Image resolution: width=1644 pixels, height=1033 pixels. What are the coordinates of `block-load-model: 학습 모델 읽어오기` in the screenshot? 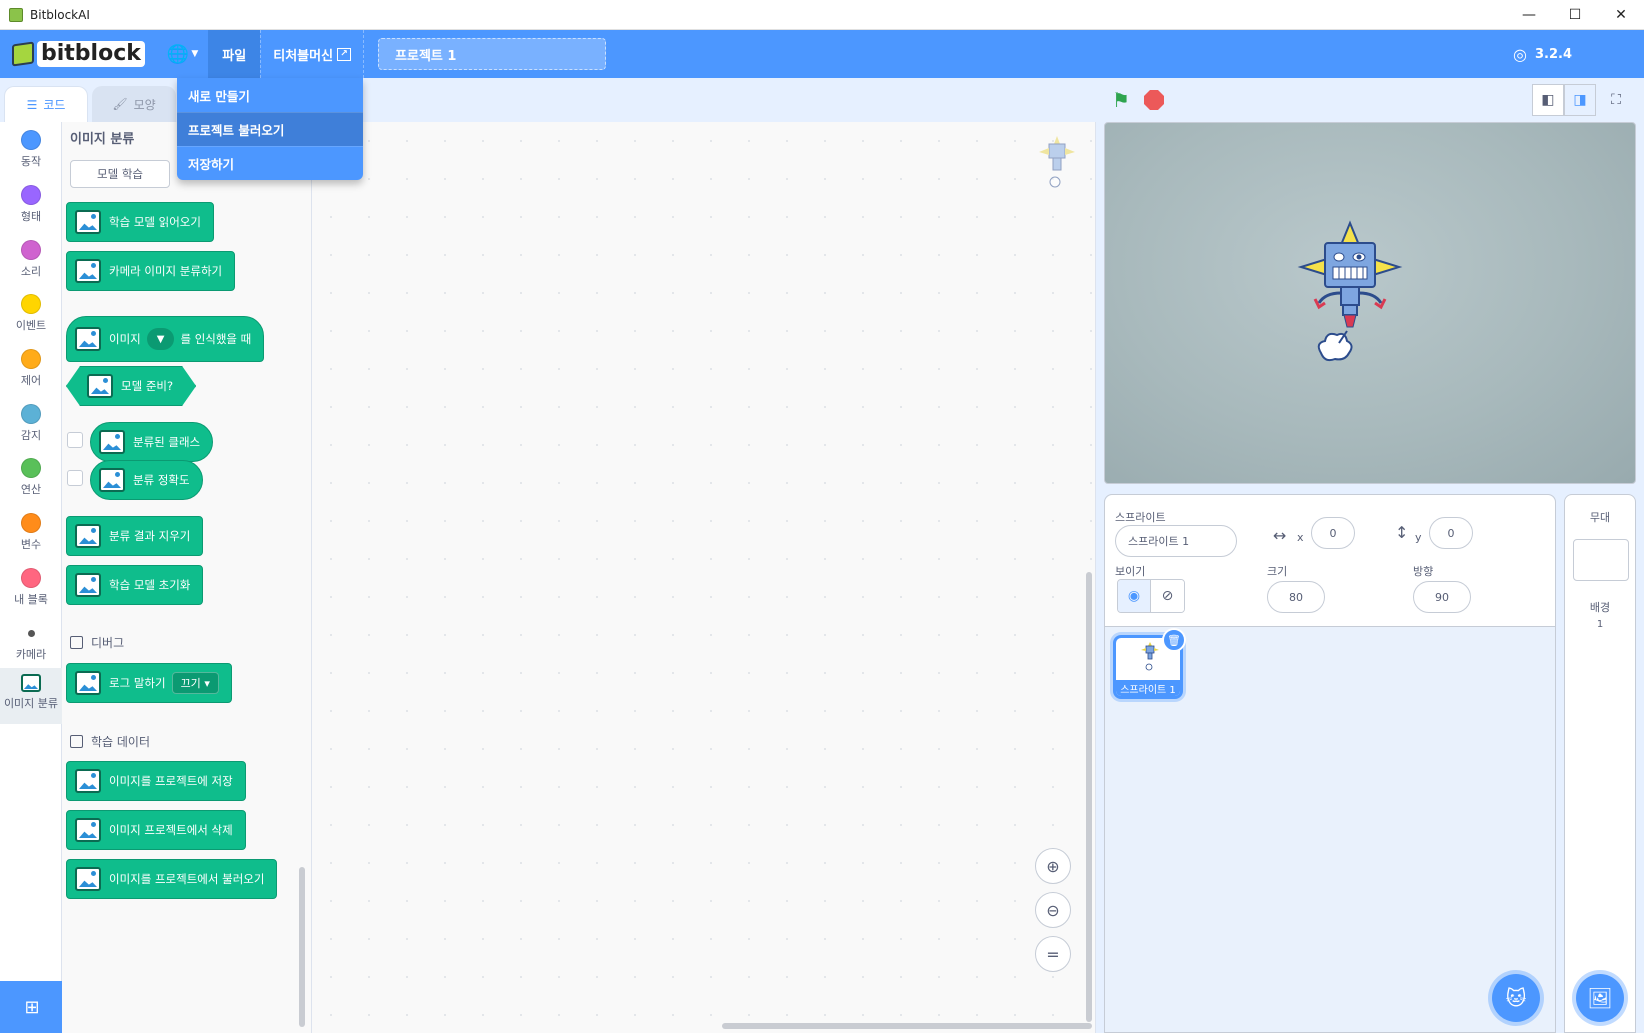 It's located at (140, 222).